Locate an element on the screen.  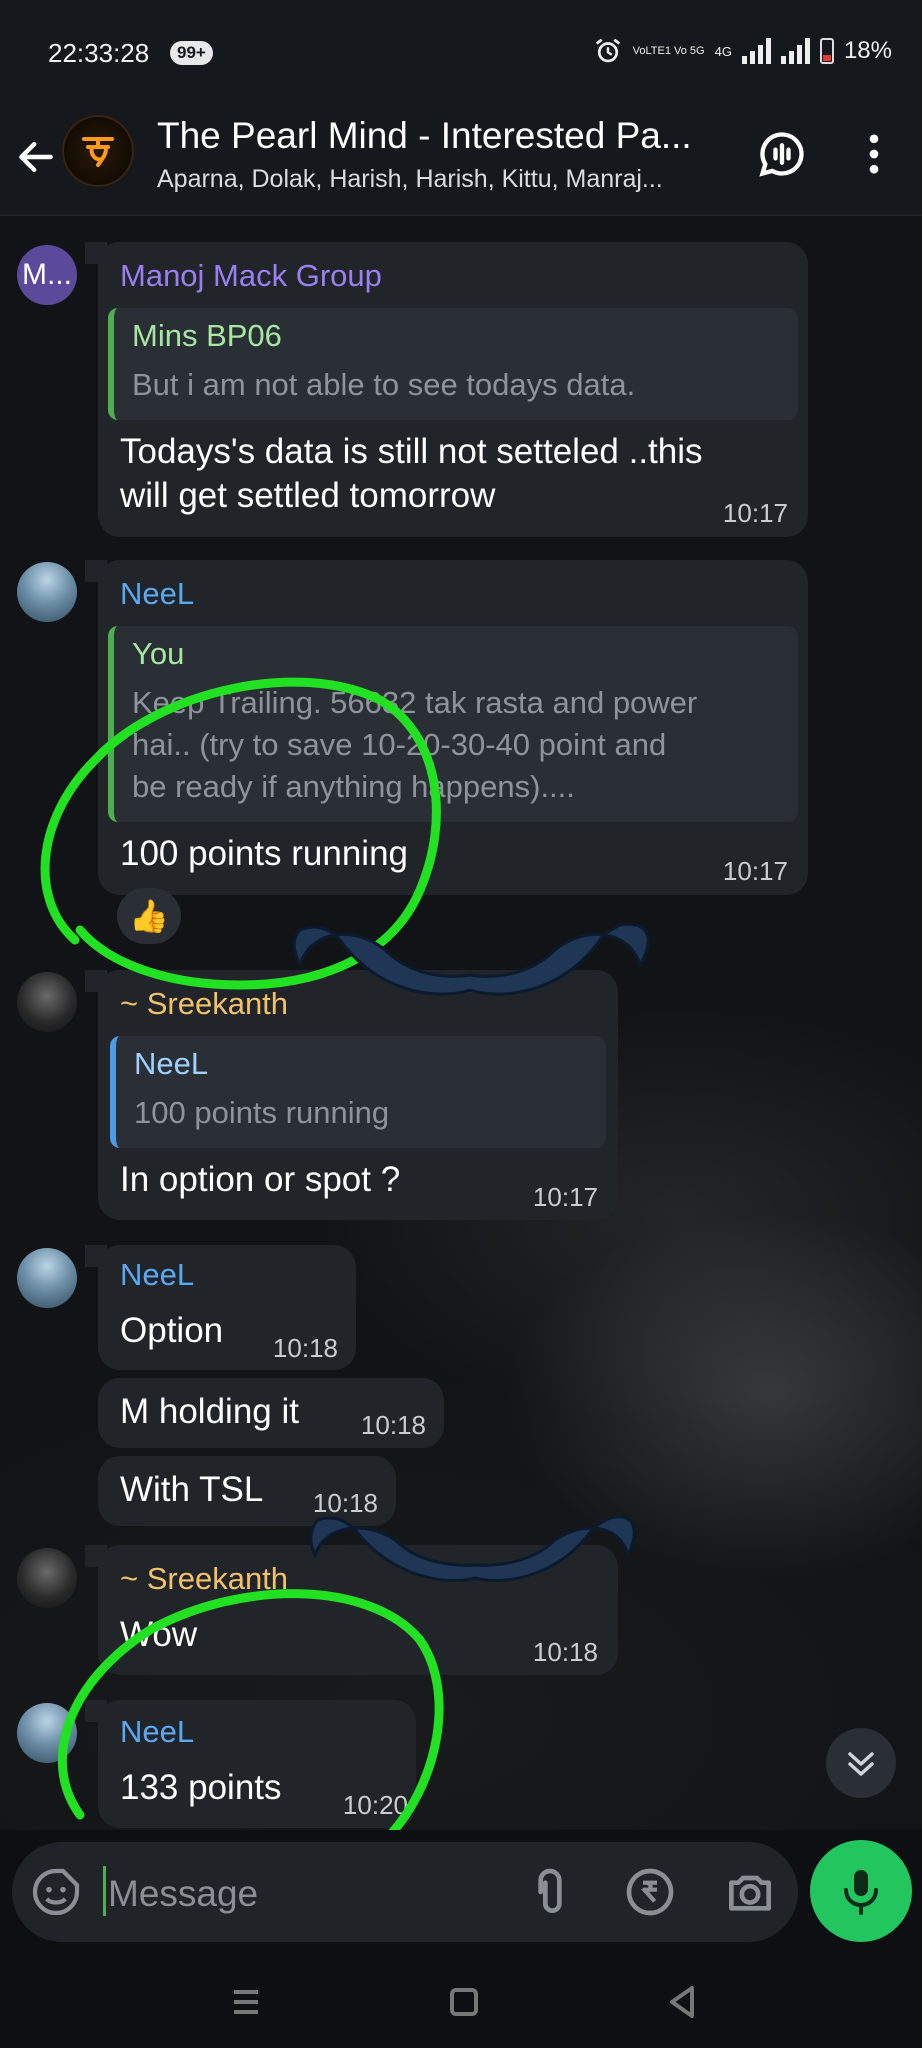
message-bubble: NeeL Option 10:18 is located at coordinates (227, 1307).